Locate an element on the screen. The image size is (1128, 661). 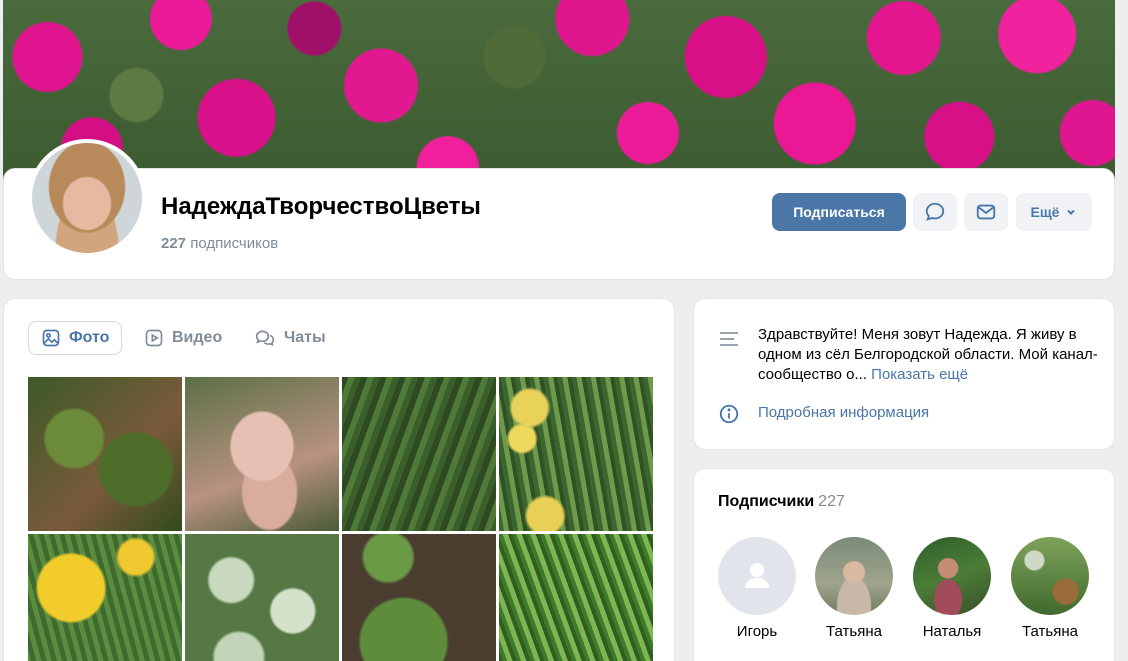
subscribe-button: Подписаться is located at coordinates (839, 212).